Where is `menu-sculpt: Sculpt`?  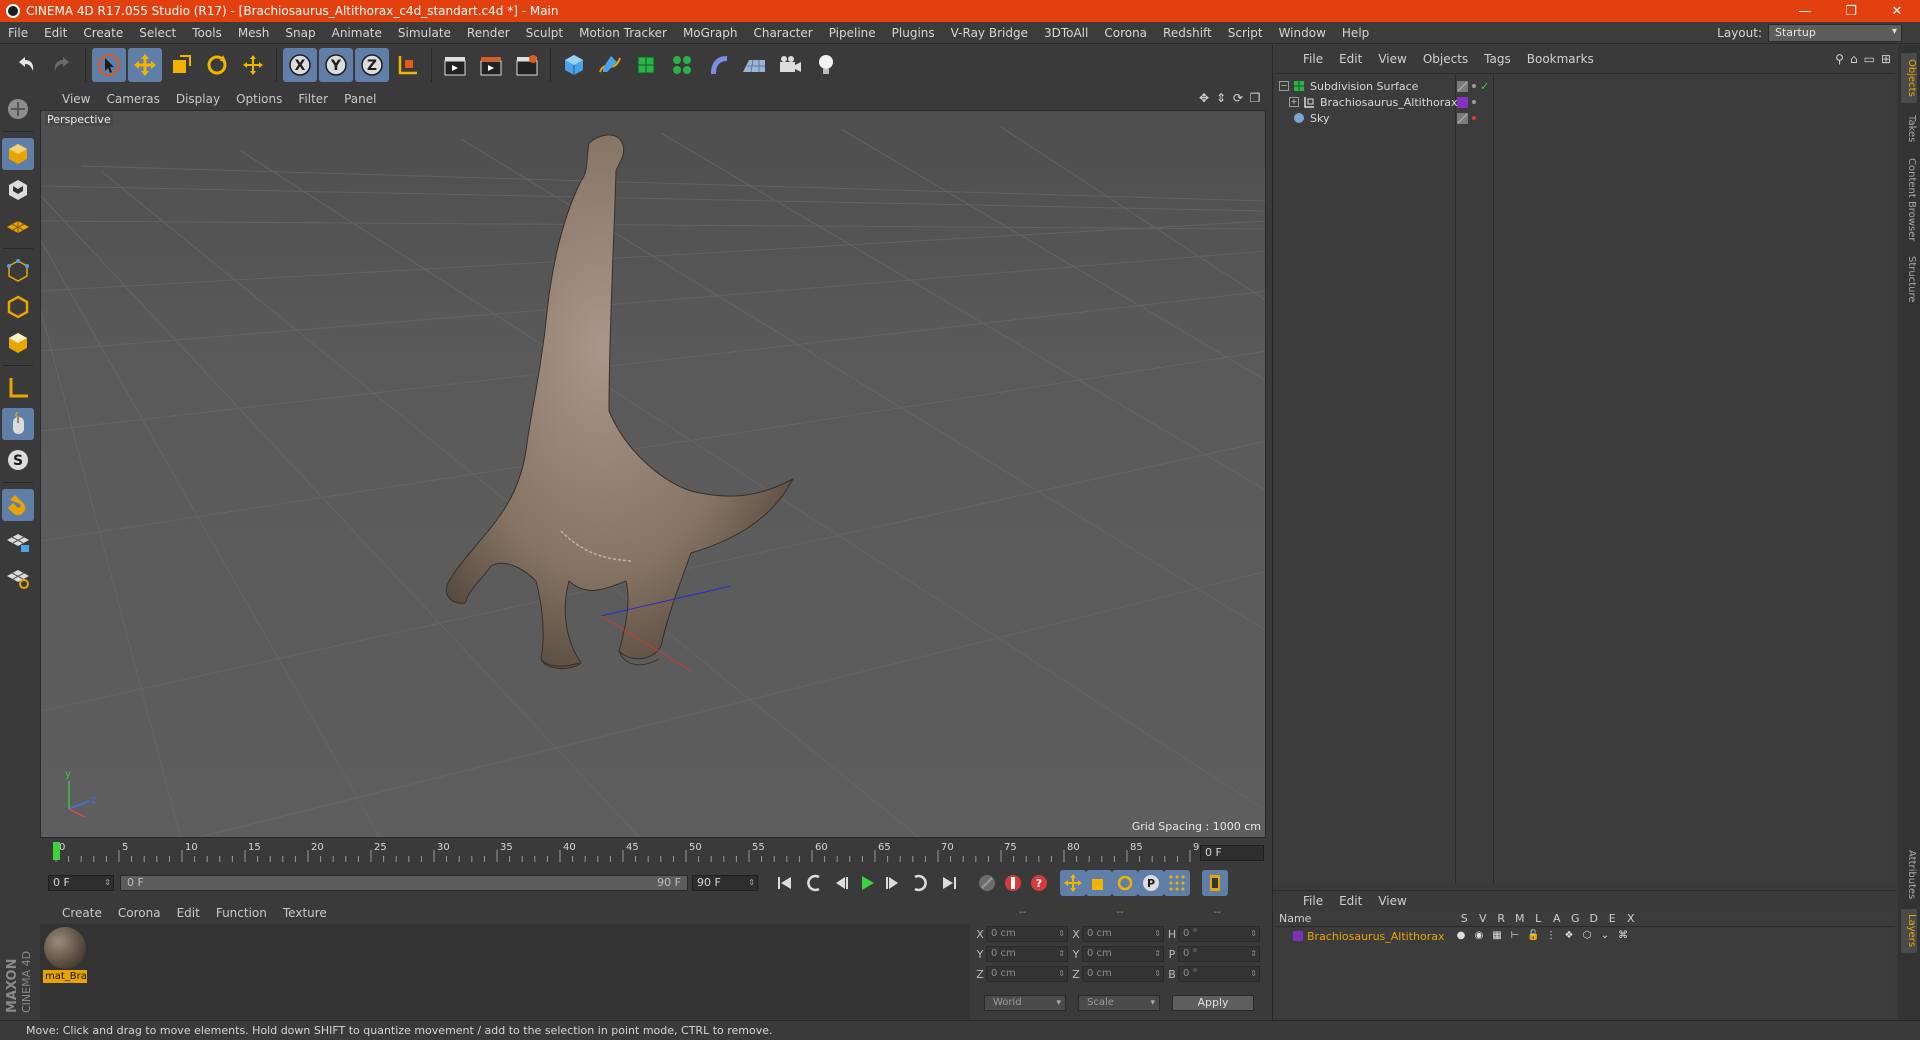
menu-sculpt: Sculpt is located at coordinates (544, 33).